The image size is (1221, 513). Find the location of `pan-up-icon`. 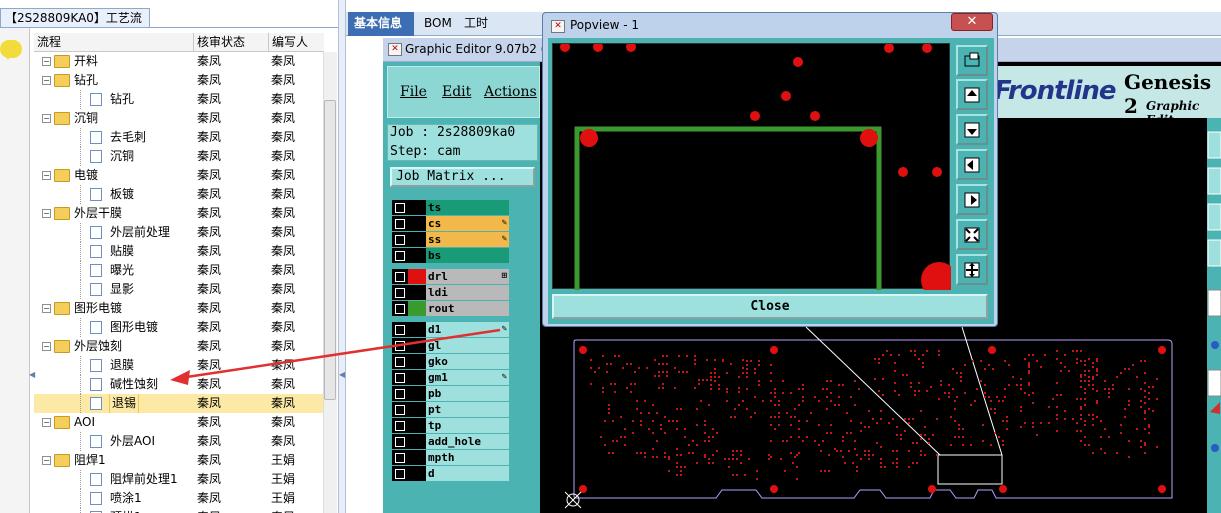

pan-up-icon is located at coordinates (972, 94).